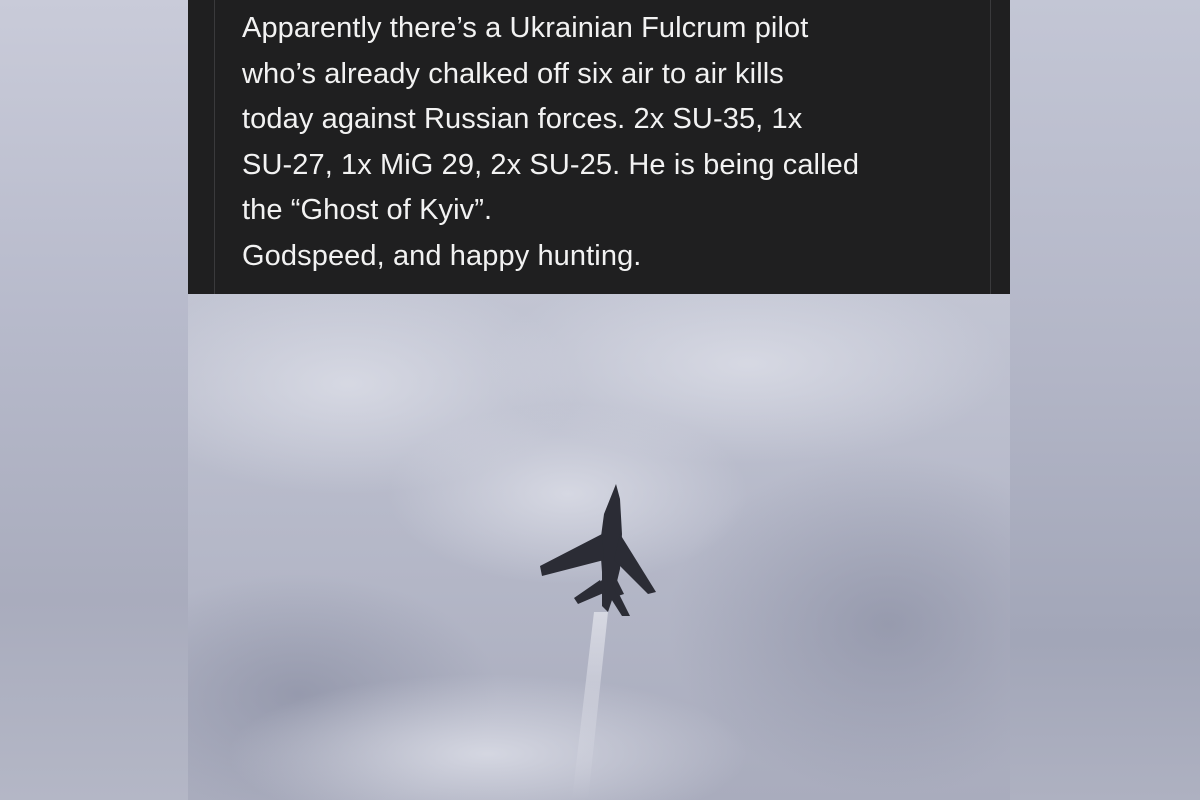  I want to click on panel-divider-right, so click(990, 147).